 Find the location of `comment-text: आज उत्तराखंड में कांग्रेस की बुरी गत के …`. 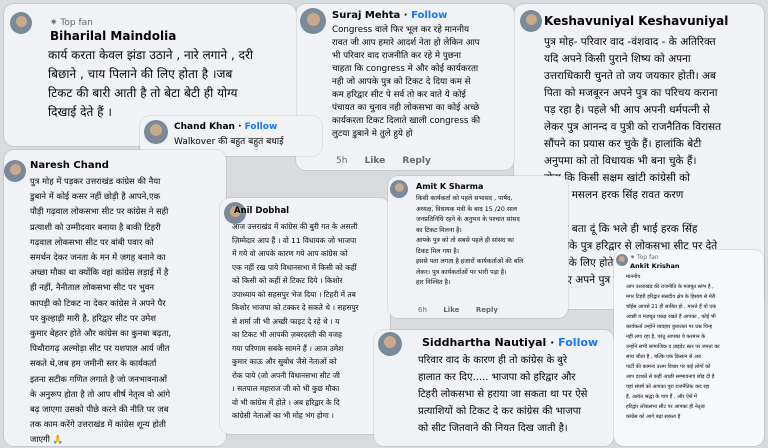

comment-text: आज उत्तराखंड में कांग्रेस की बुरी गत के … is located at coordinates (295, 321).